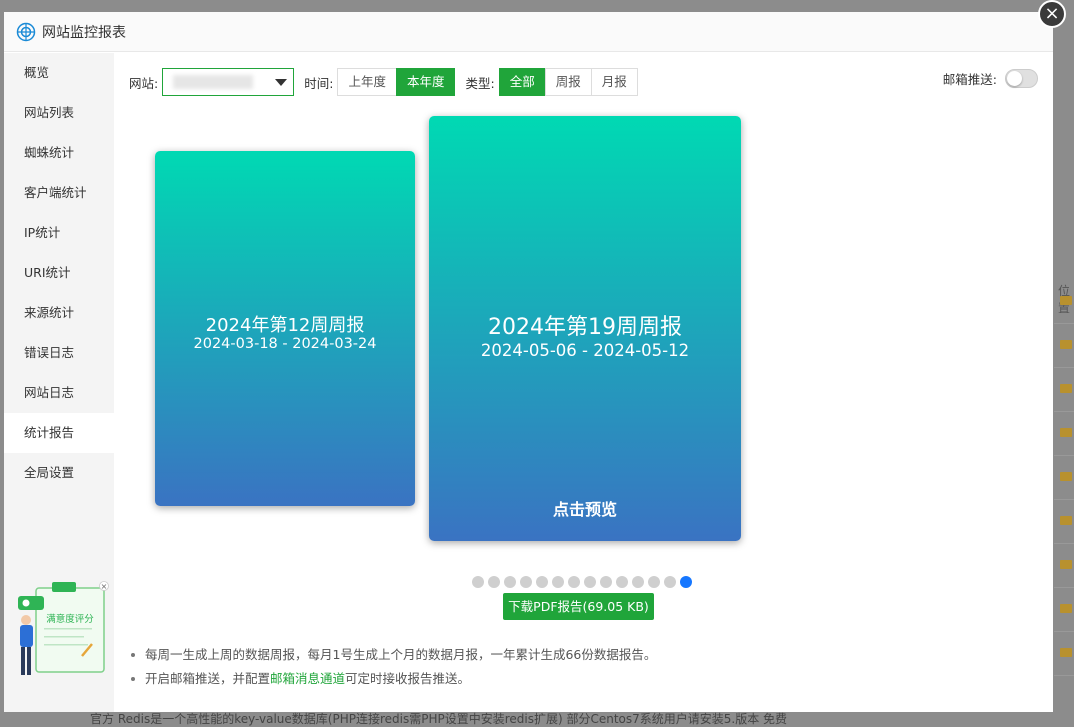  What do you see at coordinates (528, 32) in the screenshot?
I see `modal-header: 网站监控报表` at bounding box center [528, 32].